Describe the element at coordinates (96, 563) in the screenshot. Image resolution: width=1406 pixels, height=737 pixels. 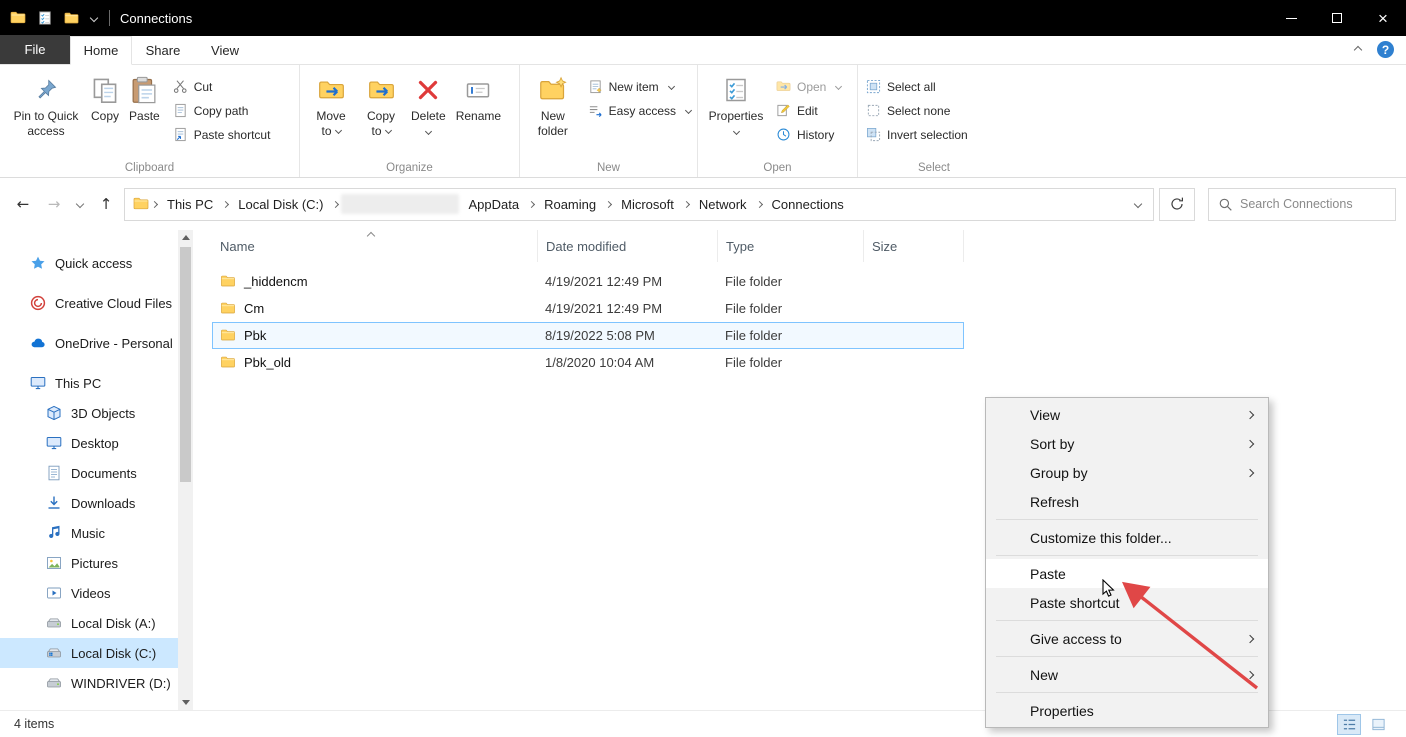
I see `sidebar-item-pictures: Pictures` at that location.